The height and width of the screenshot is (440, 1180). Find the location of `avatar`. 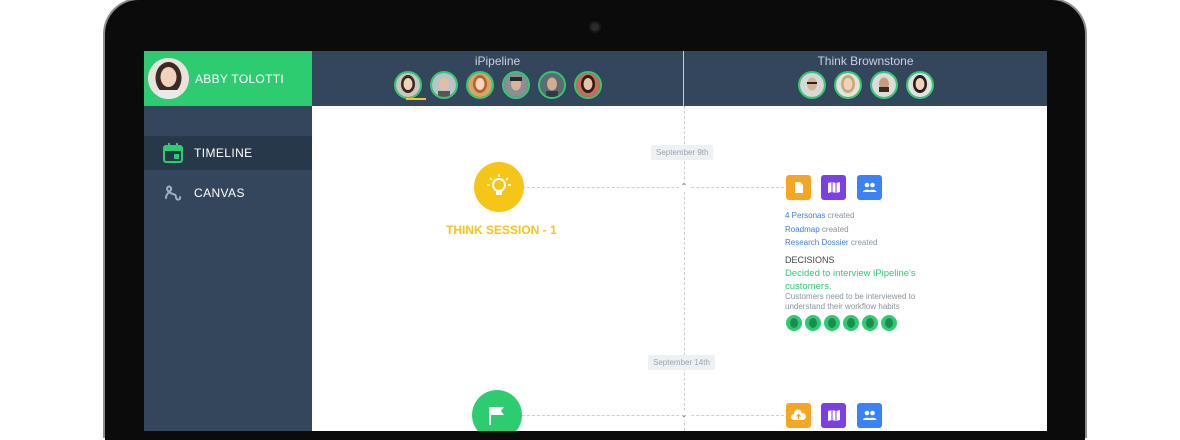

avatar is located at coordinates (168, 78).